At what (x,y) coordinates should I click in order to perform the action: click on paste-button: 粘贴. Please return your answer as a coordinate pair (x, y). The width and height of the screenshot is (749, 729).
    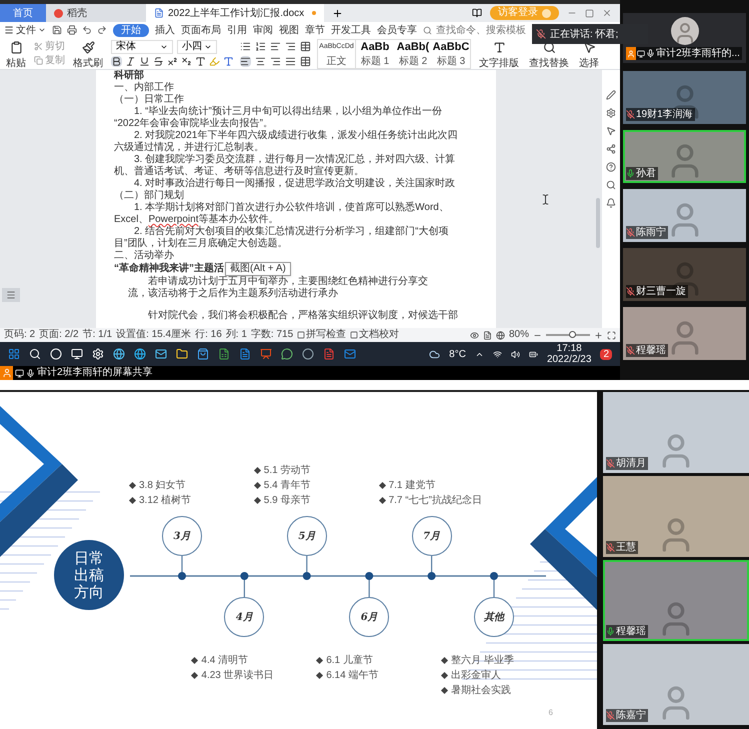
    Looking at the image, I should click on (16, 53).